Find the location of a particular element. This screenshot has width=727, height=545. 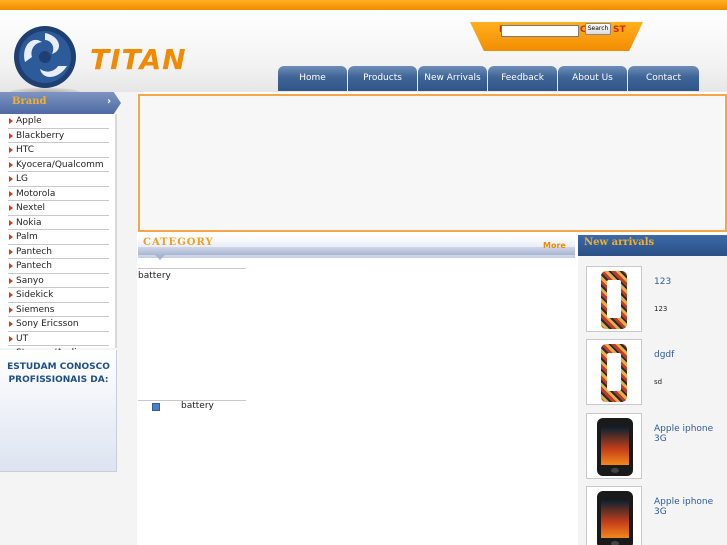

sidebar-item-pantech: Pantech is located at coordinates (58, 252).